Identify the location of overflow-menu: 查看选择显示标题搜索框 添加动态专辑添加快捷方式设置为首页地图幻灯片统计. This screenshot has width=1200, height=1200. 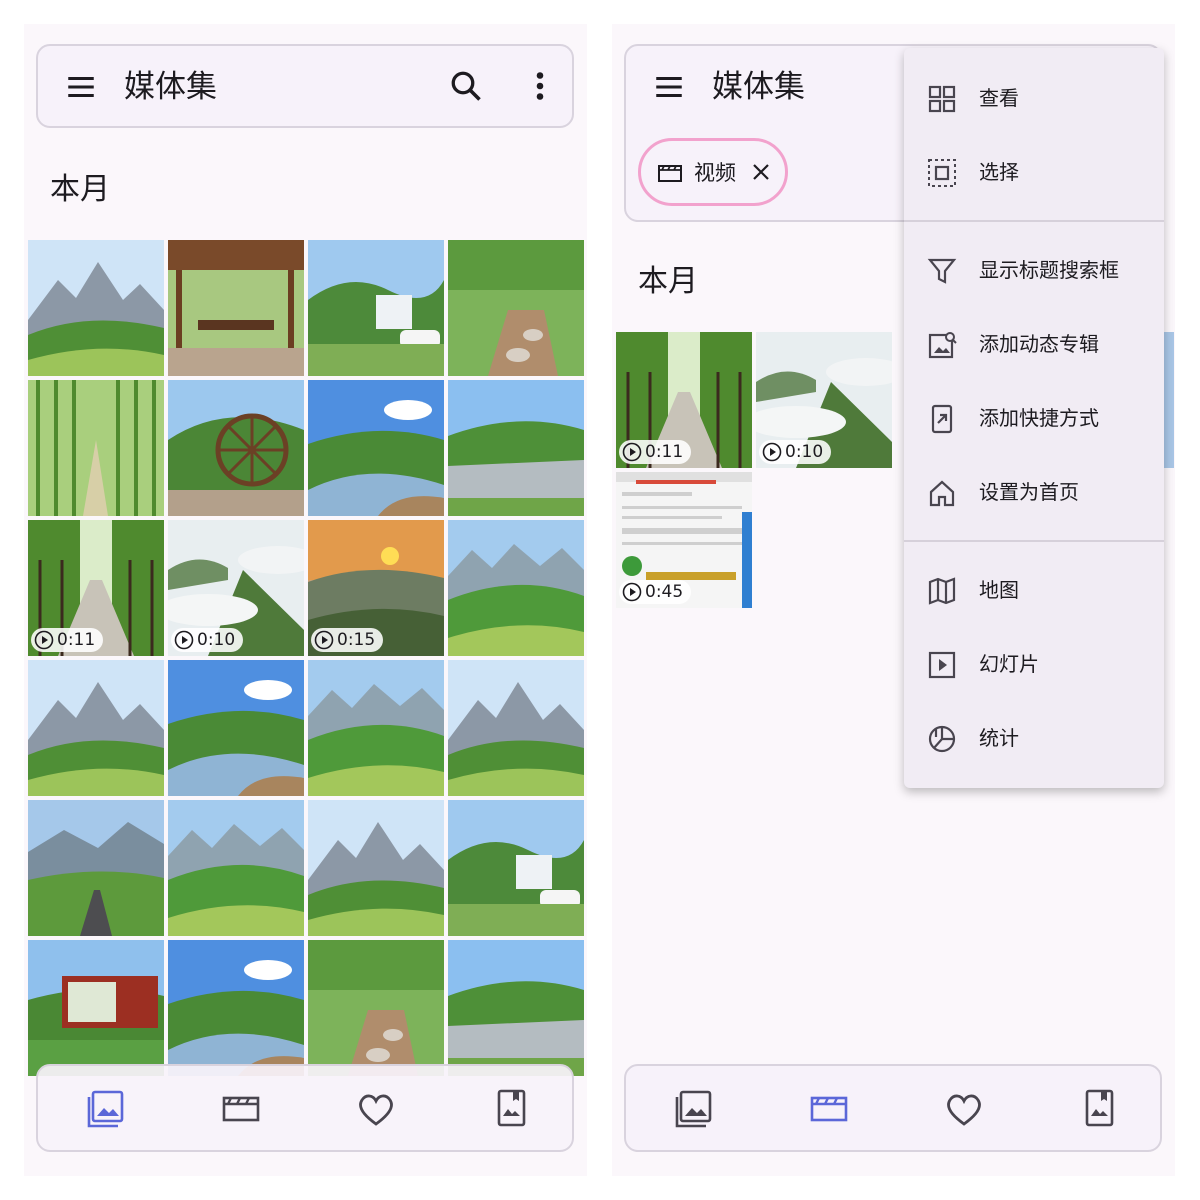
(1034, 418).